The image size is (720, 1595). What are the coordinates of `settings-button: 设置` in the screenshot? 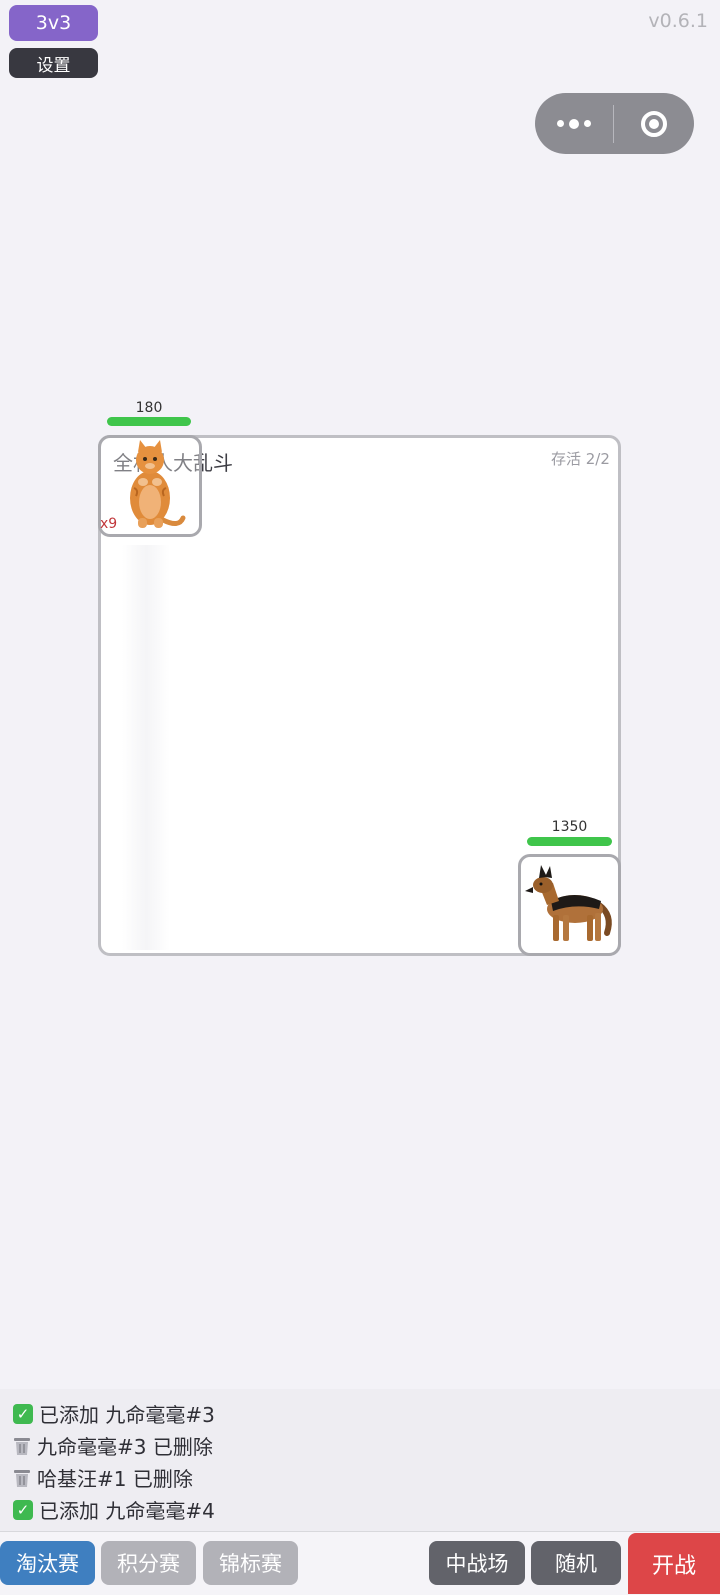 It's located at (53, 63).